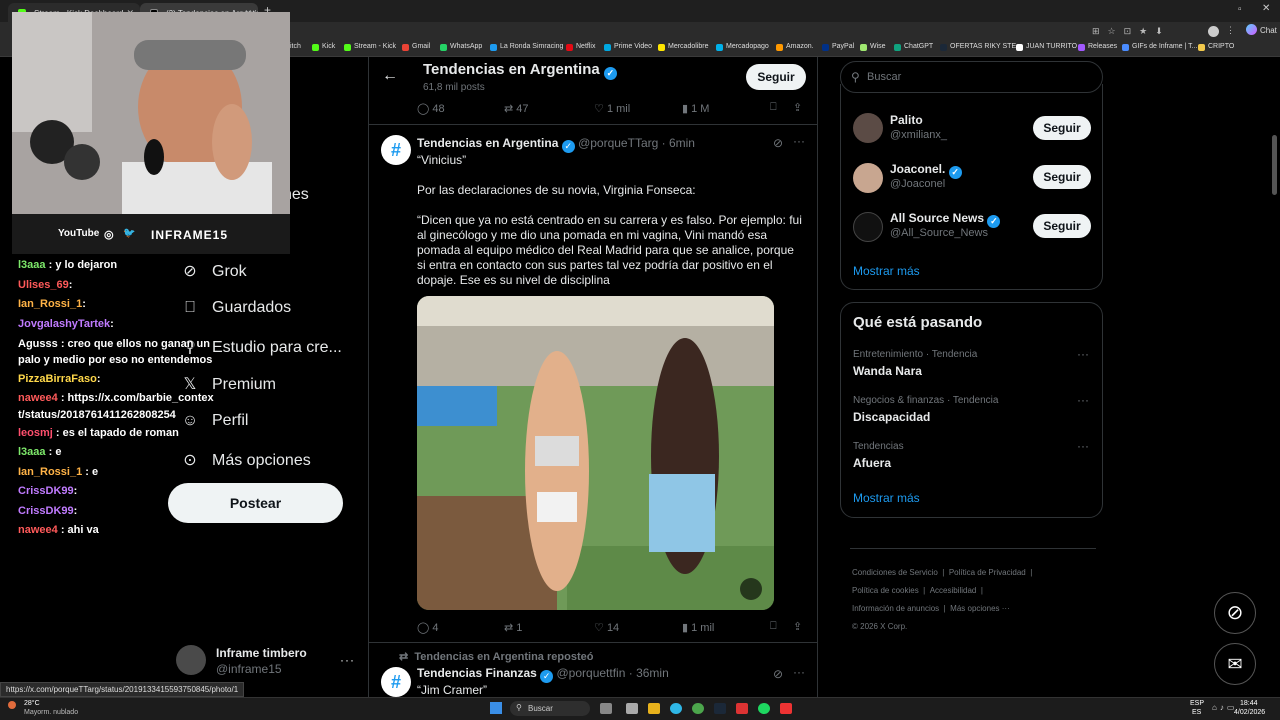 This screenshot has width=1280, height=720. Describe the element at coordinates (32, 703) in the screenshot. I see `weather-temp: 28°C` at that location.